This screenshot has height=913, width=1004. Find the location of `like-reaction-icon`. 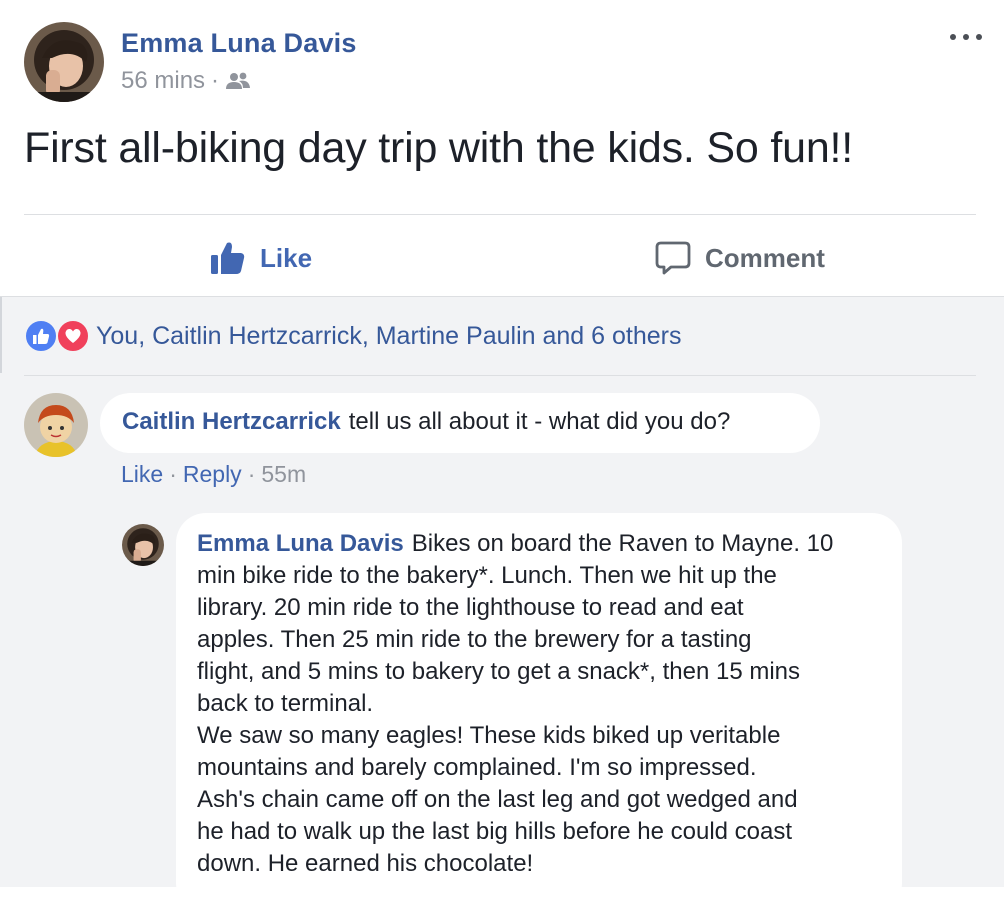

like-reaction-icon is located at coordinates (41, 336).